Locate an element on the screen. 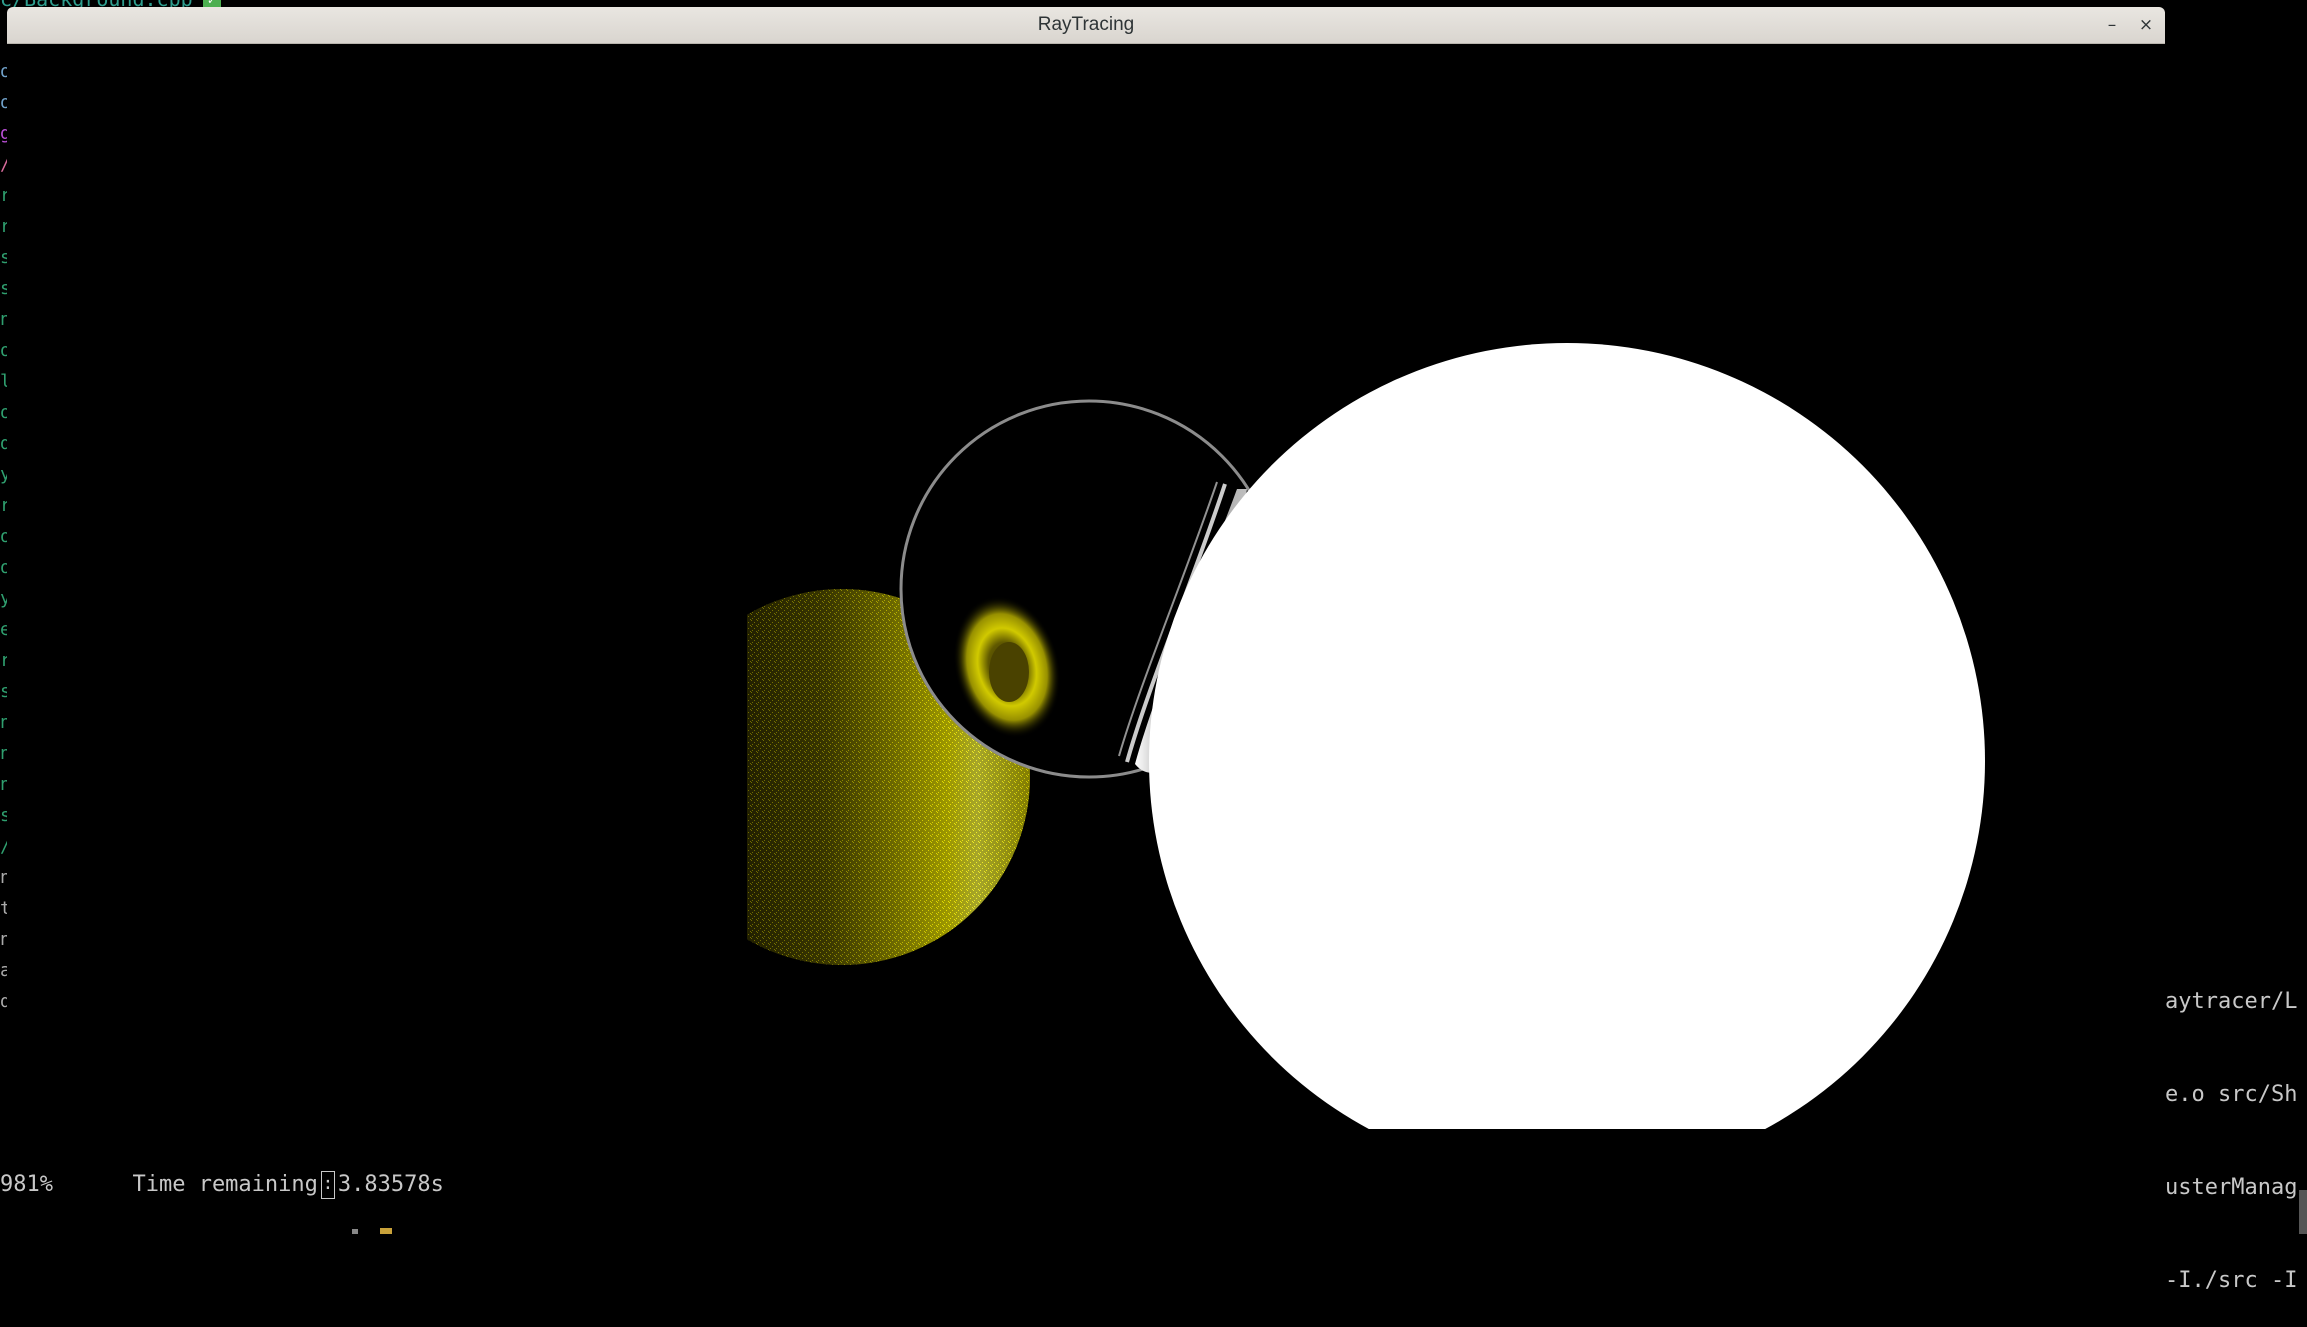  window-title: RayTracing is located at coordinates (1086, 24).